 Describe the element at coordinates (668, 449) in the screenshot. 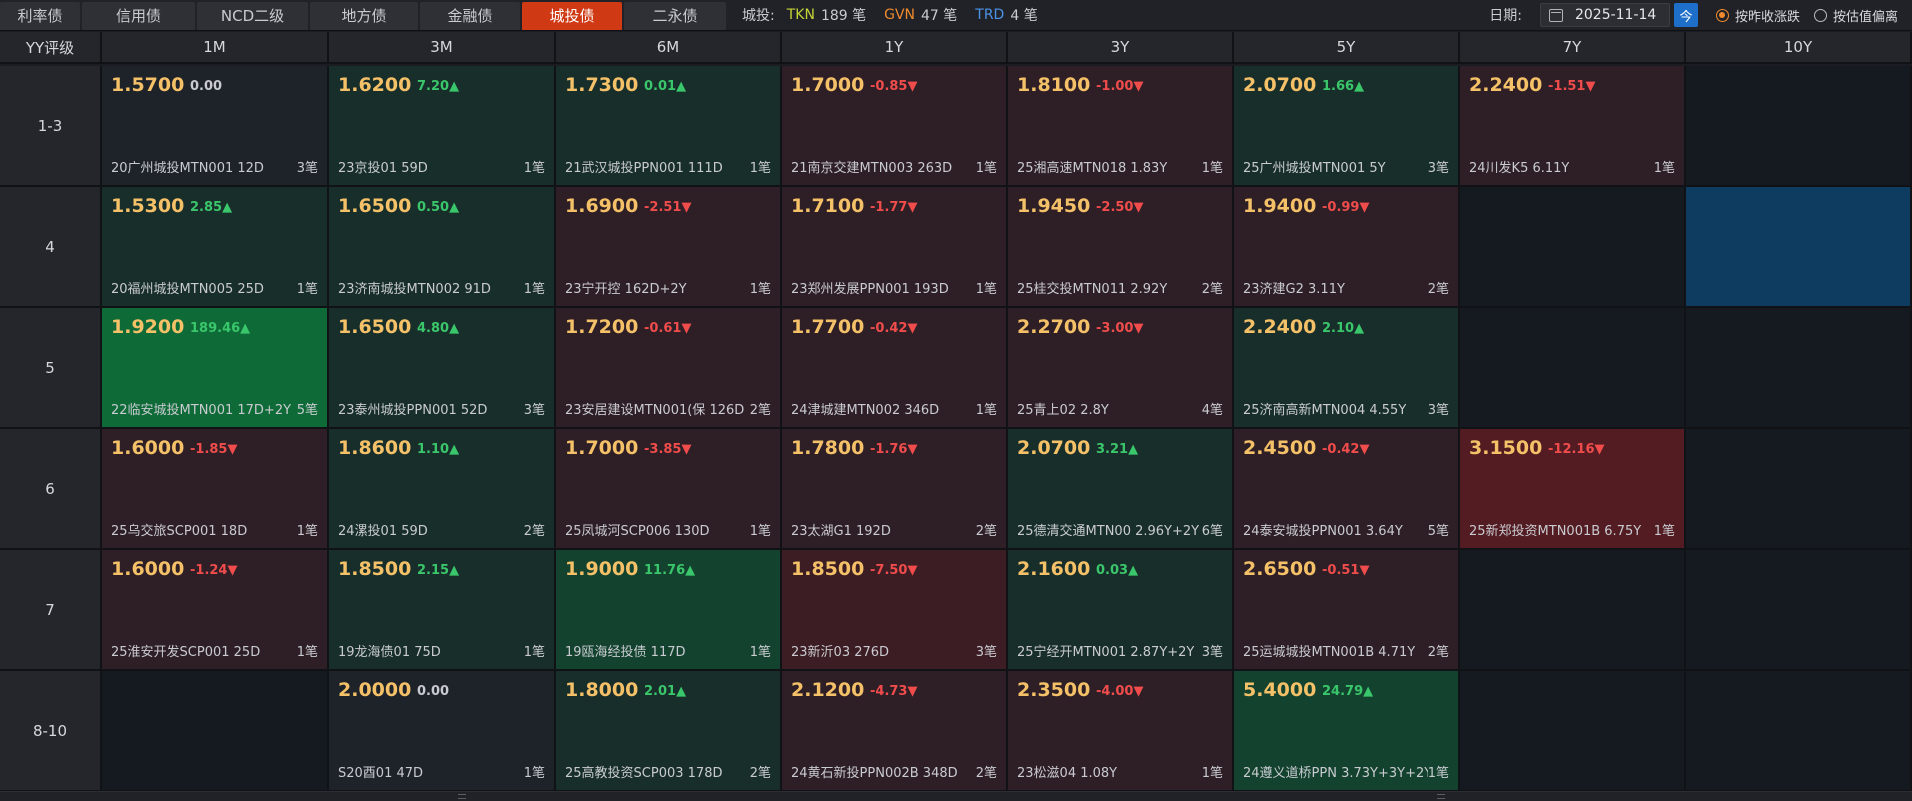

I see `cell-change: -3.85▼` at that location.